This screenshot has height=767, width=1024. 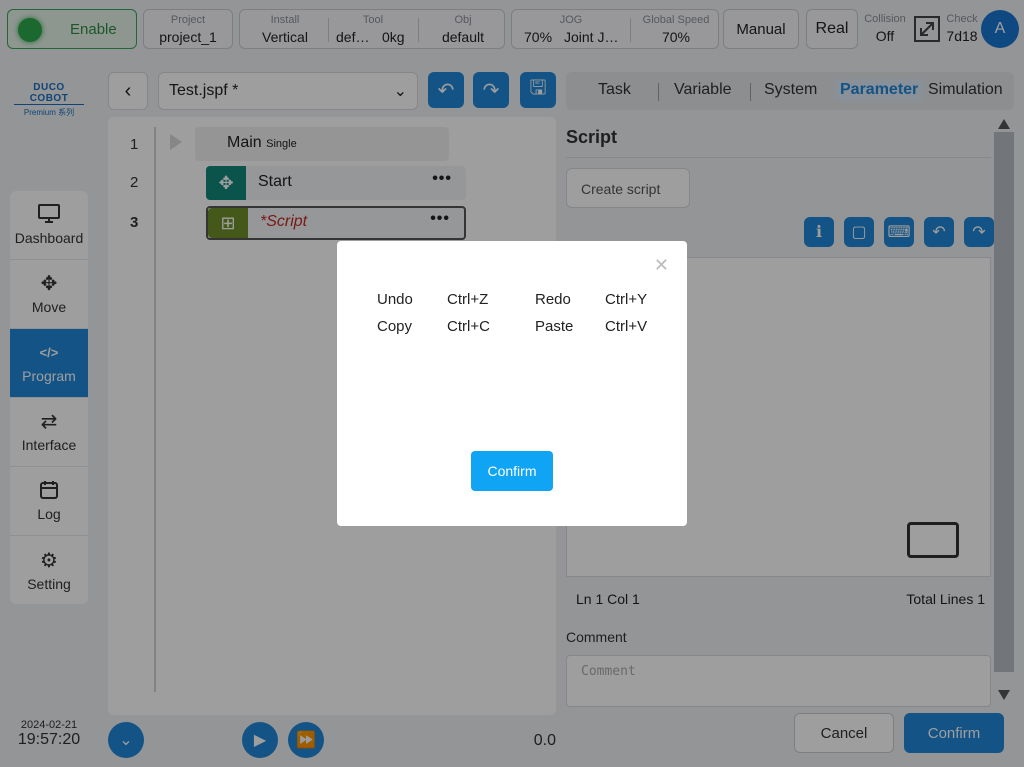 What do you see at coordinates (395, 326) in the screenshot?
I see `shortcut-action: Copy` at bounding box center [395, 326].